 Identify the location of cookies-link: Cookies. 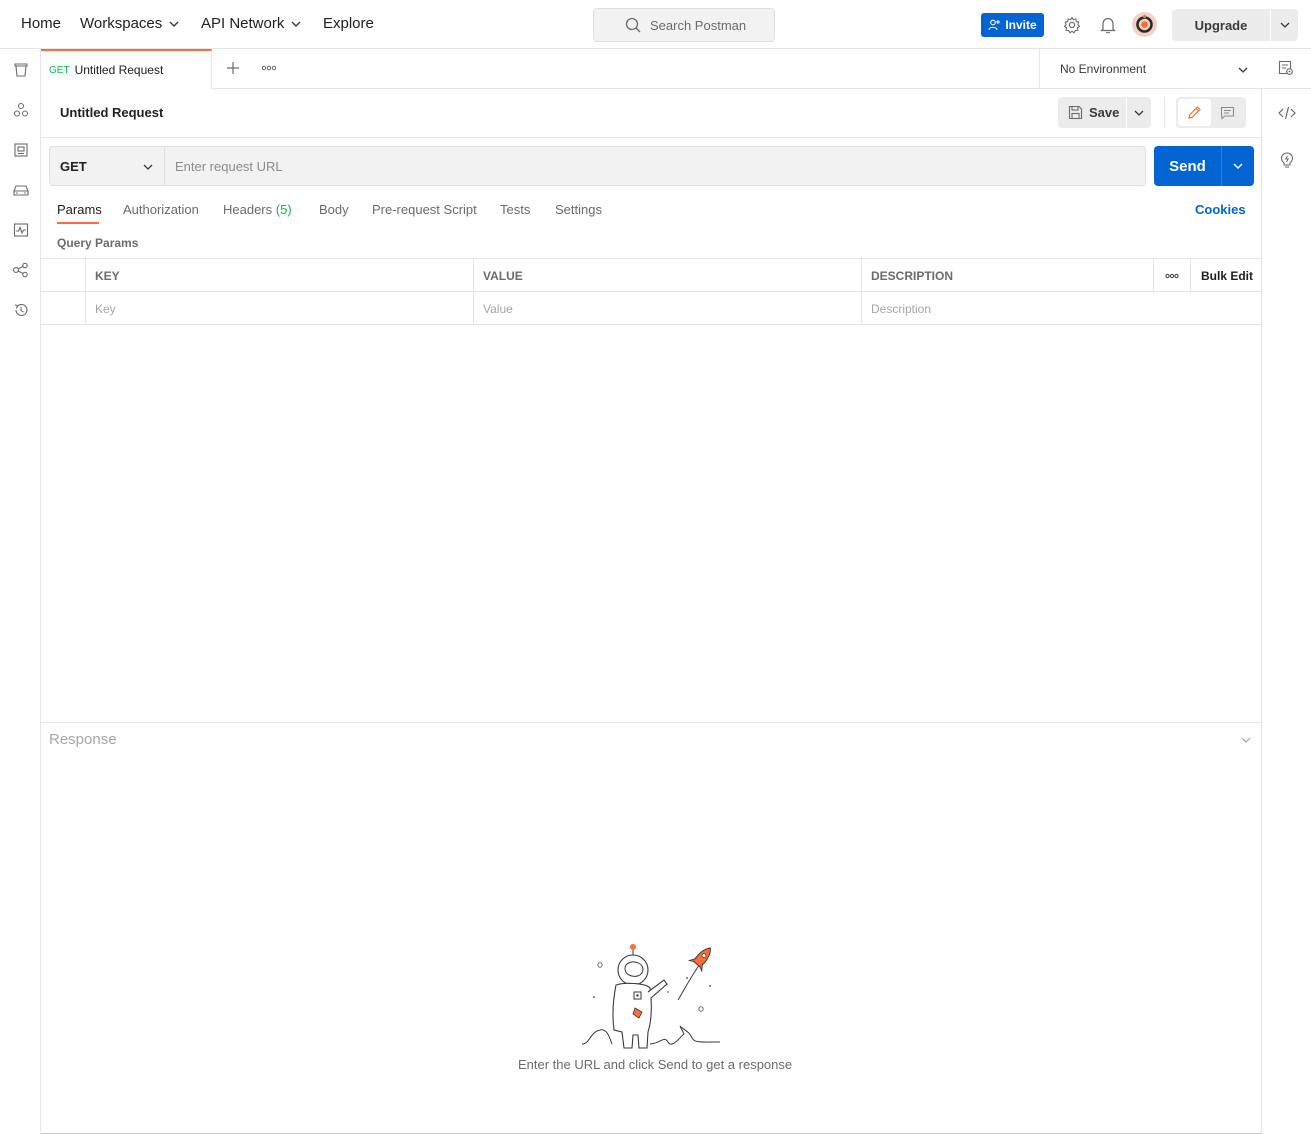
(1220, 209).